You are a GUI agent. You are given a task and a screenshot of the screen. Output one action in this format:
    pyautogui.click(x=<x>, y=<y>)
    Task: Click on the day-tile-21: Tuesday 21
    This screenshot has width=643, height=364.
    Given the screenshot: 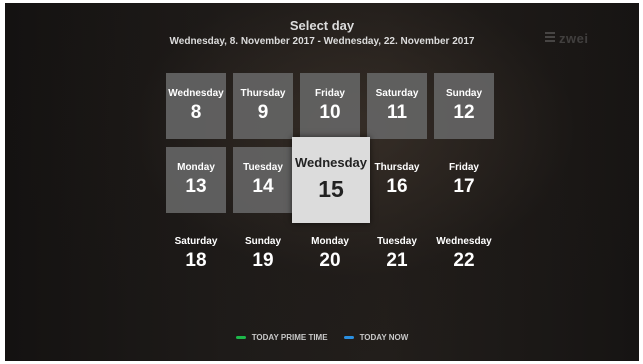 What is the action you would take?
    pyautogui.click(x=397, y=254)
    